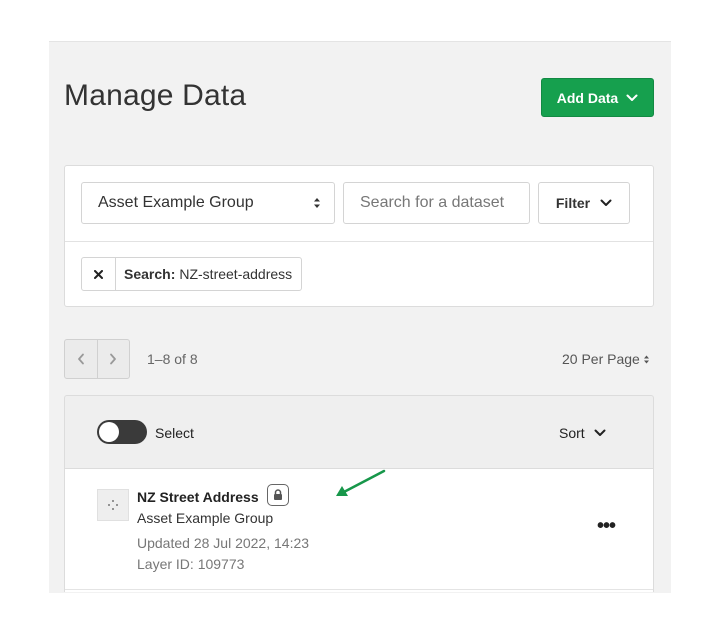 The width and height of the screenshot is (720, 635). I want to click on chip-text: Search: NZ-street-address, so click(208, 274).